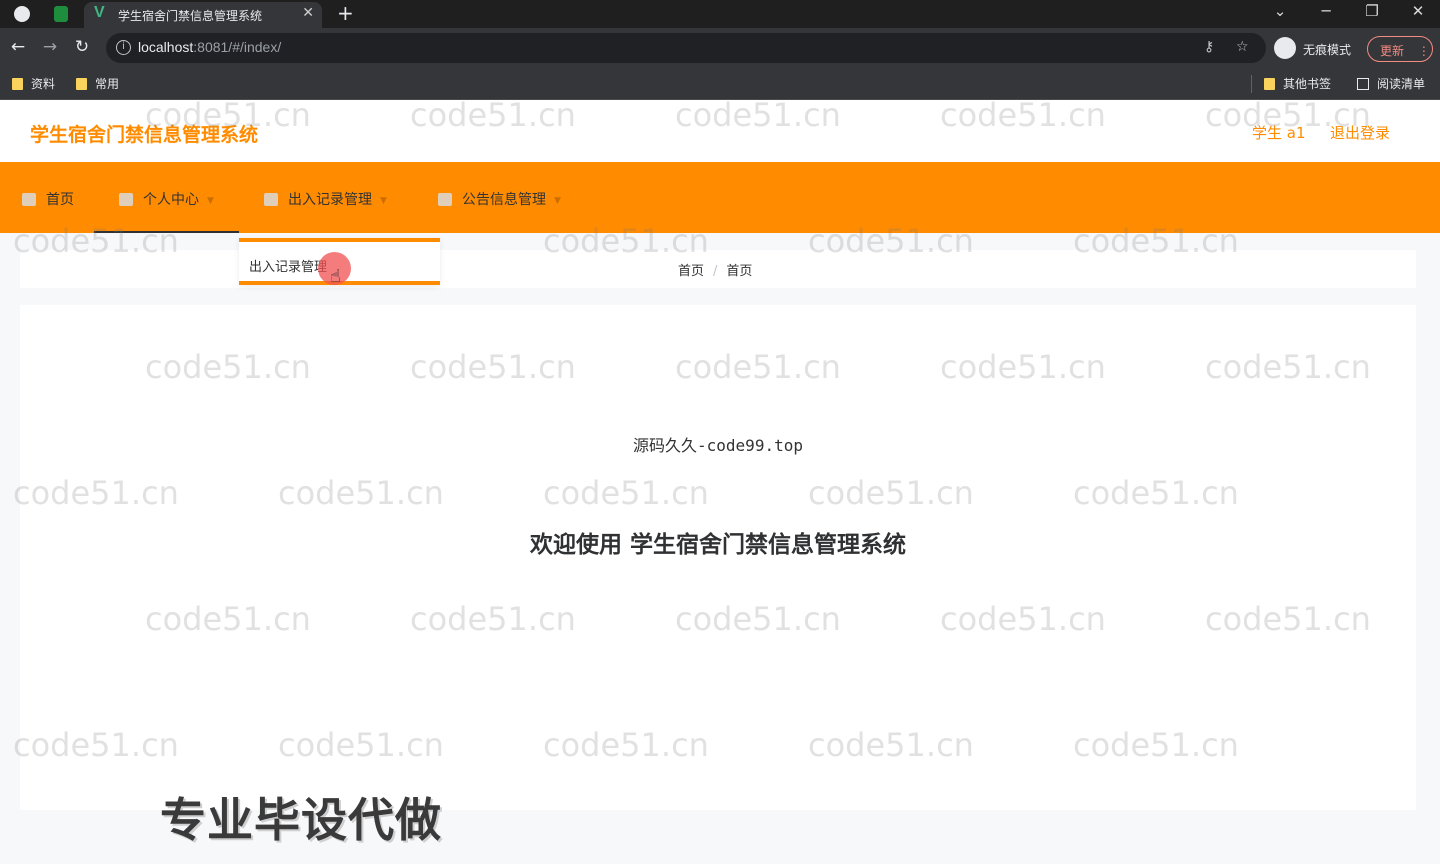 Image resolution: width=1440 pixels, height=864 pixels. What do you see at coordinates (190, 16) in the screenshot?
I see `tab-title: 学生宿舍门禁信息管理系统` at bounding box center [190, 16].